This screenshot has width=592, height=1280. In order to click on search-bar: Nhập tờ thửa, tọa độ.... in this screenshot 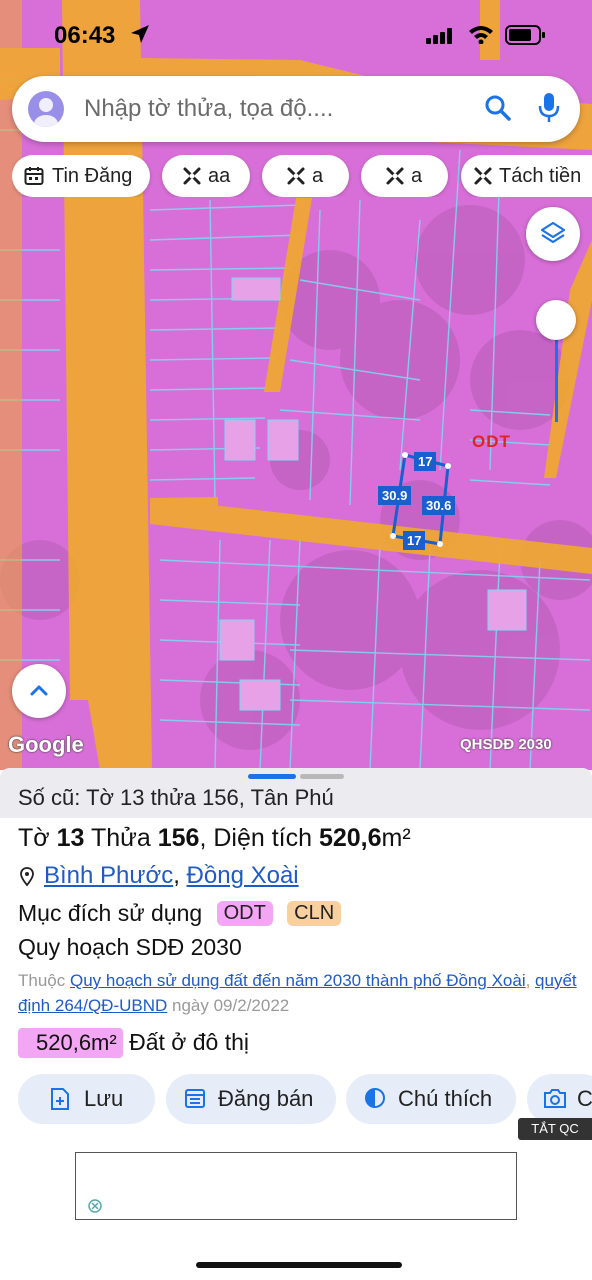, I will do `click(296, 109)`.